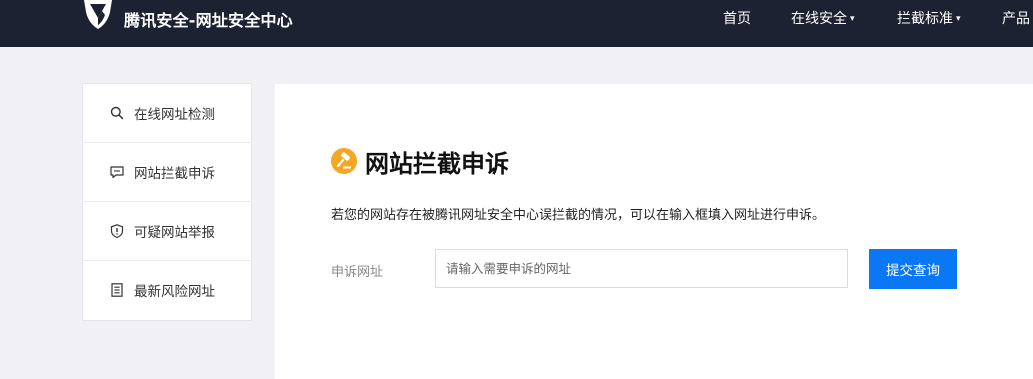  I want to click on page-title: 网站拦截申诉, so click(437, 164).